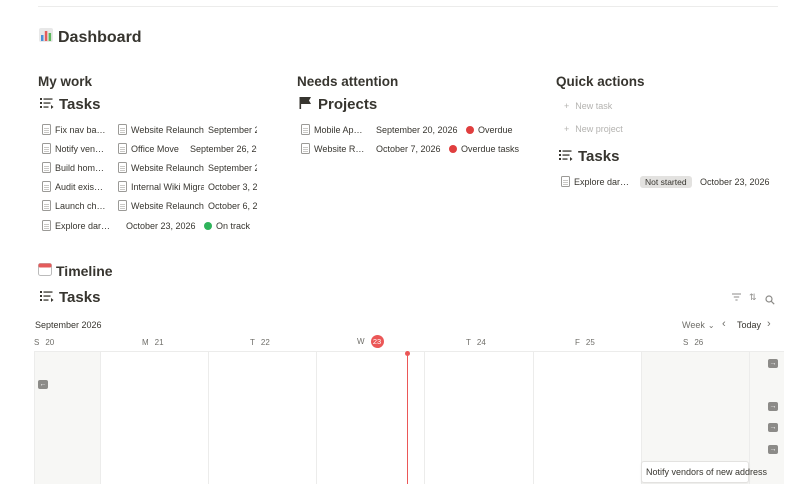  I want to click on date-cell: October 23, 2026, so click(740, 181).